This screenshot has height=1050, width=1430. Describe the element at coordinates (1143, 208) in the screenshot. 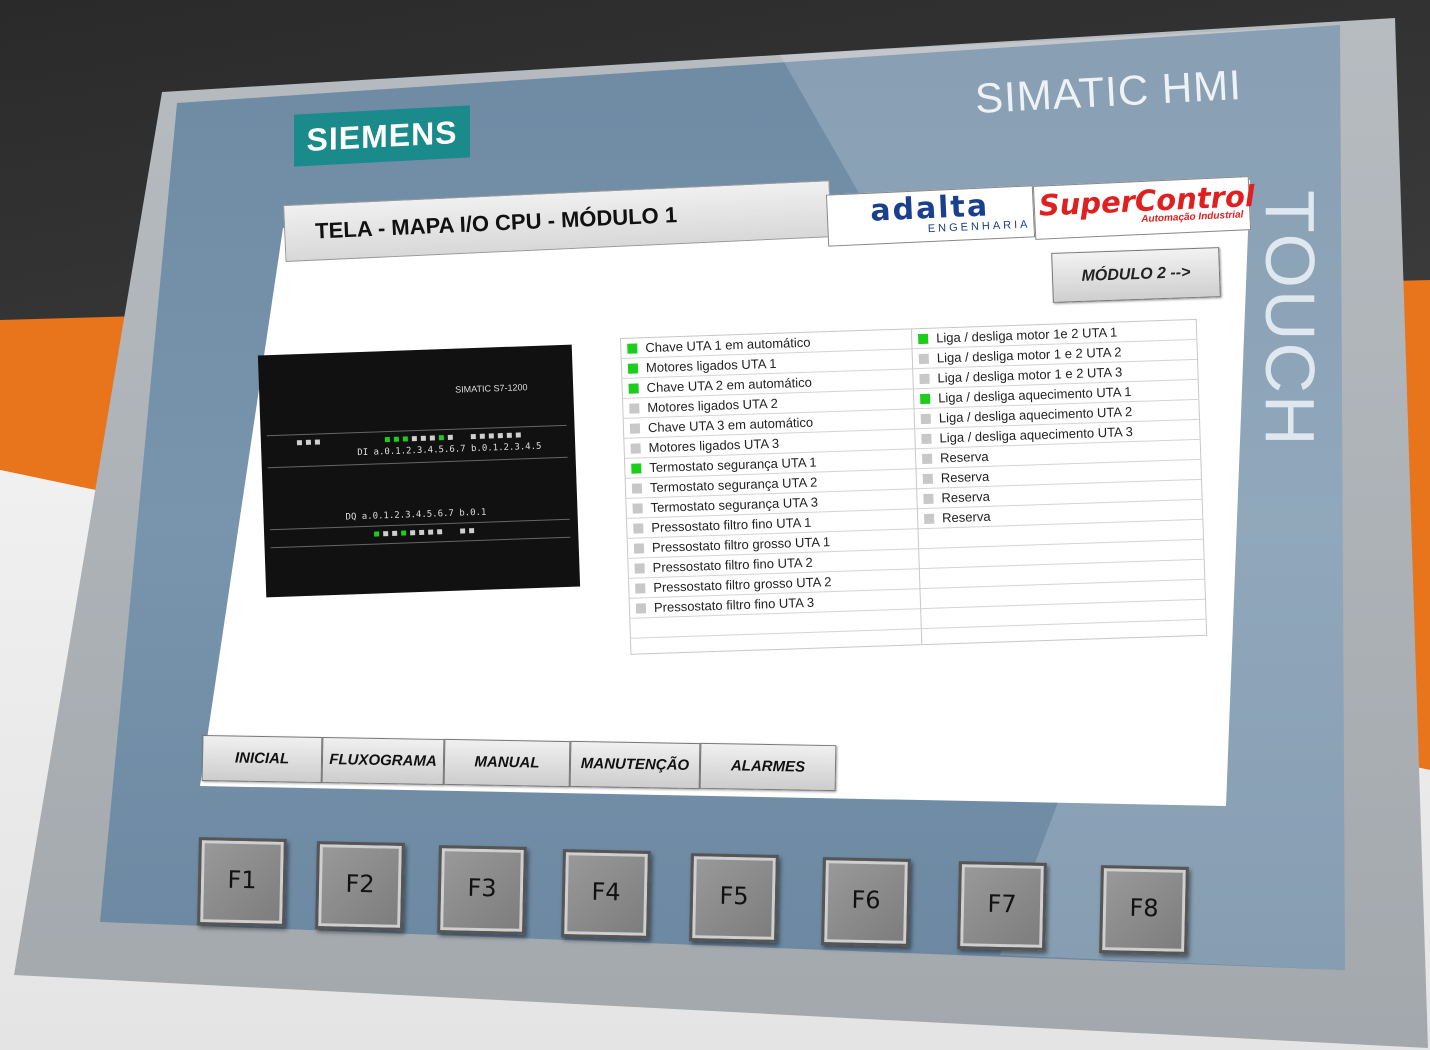

I see `supercontrol-logo: SuperControl Automação Industrial` at that location.